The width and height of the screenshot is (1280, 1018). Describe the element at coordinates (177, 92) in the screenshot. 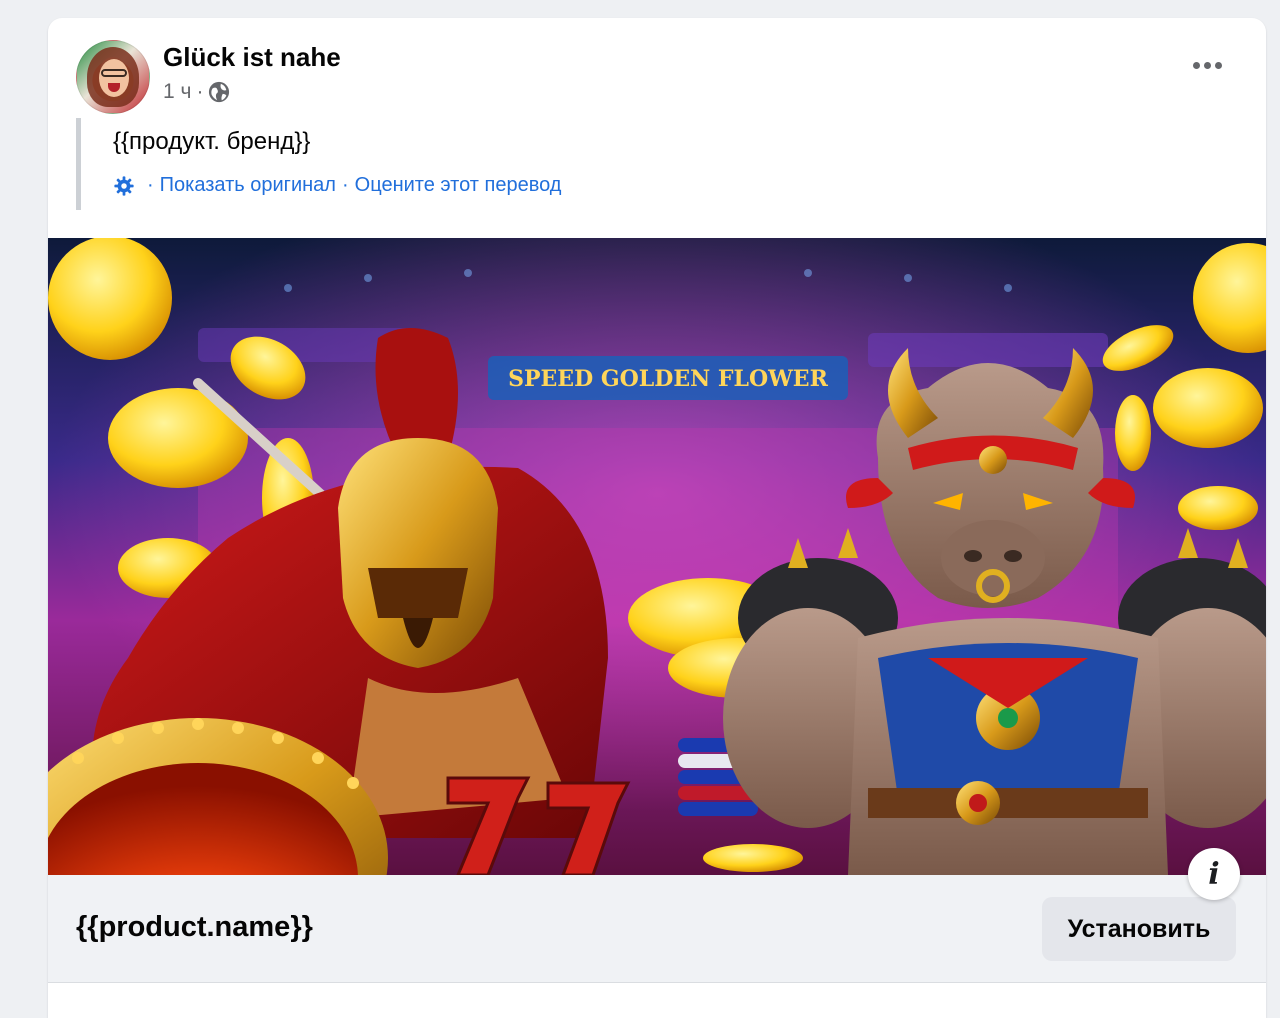

I see `post-time: 1 ч` at that location.